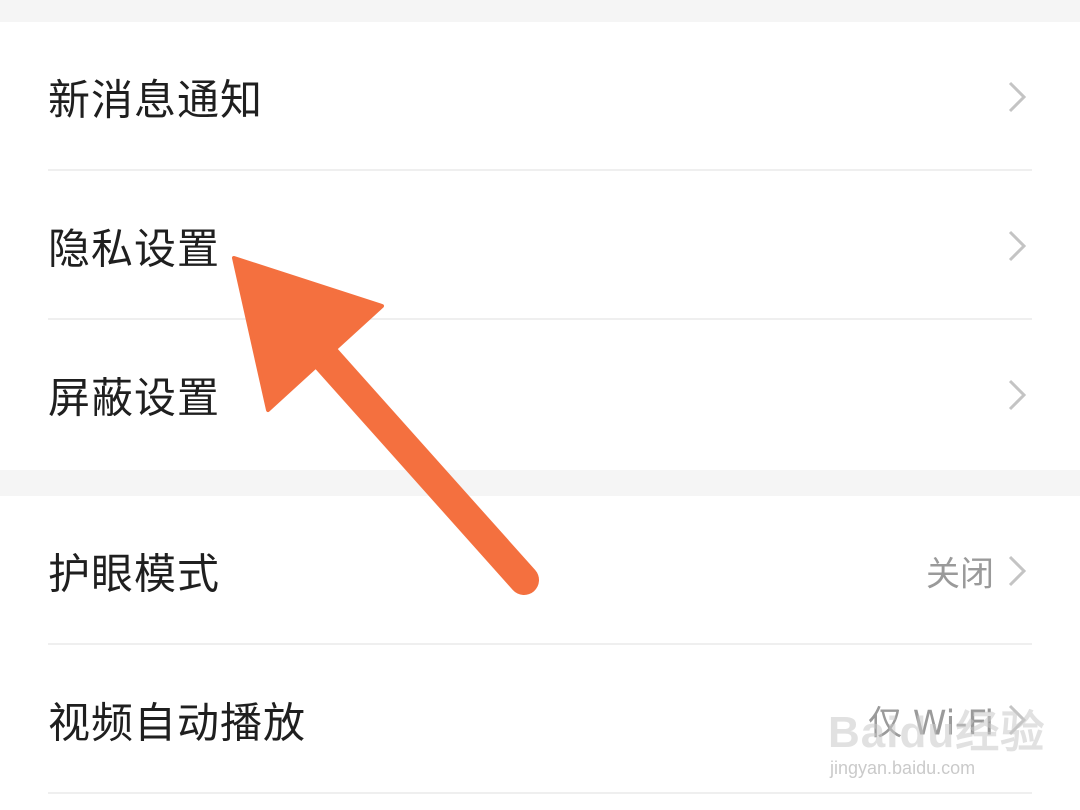 Image resolution: width=1080 pixels, height=810 pixels. What do you see at coordinates (177, 722) in the screenshot?
I see `row-label: 视频自动播放` at bounding box center [177, 722].